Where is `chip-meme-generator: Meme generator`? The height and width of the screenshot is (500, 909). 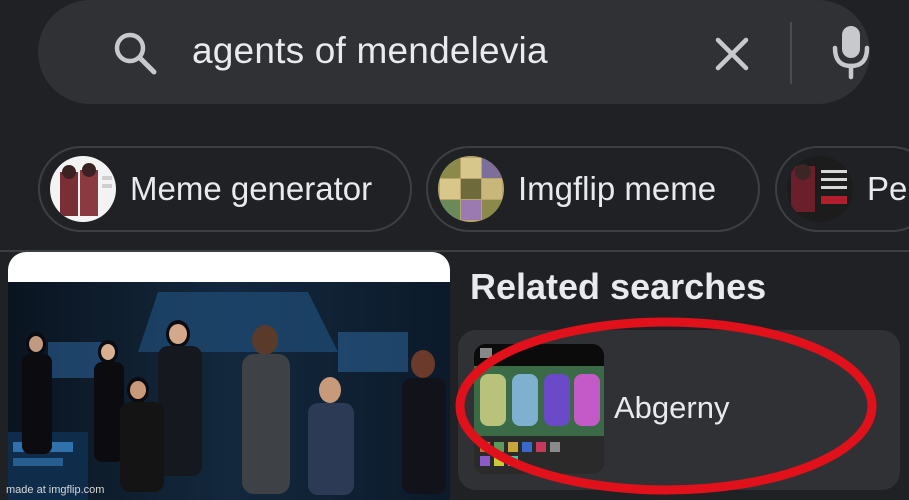 chip-meme-generator: Meme generator is located at coordinates (225, 189).